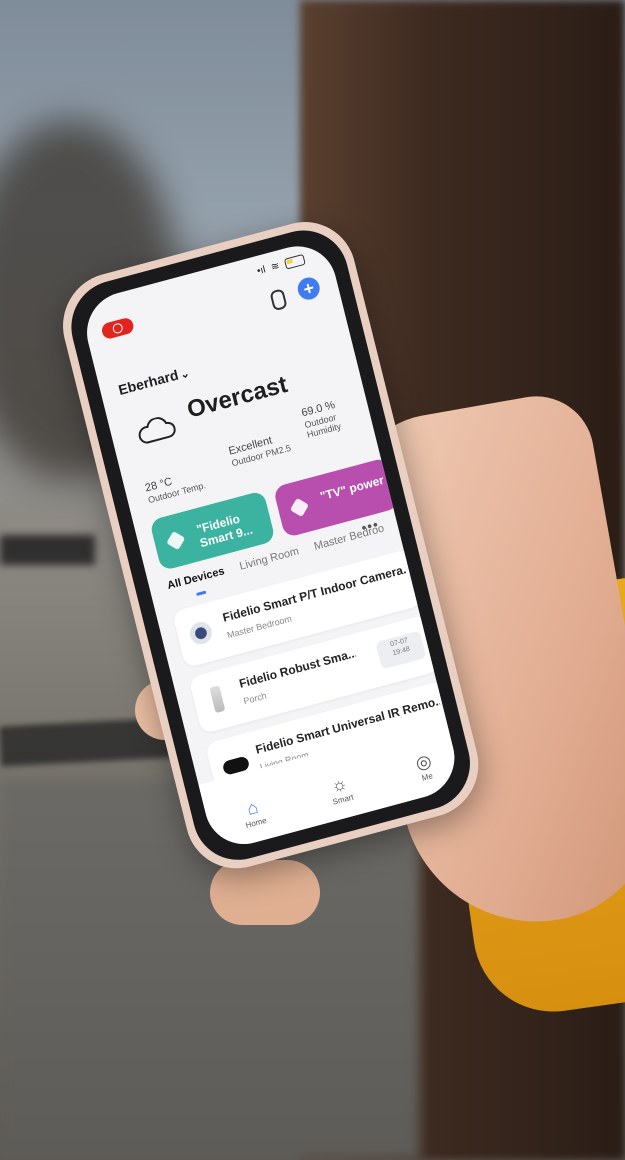 This screenshot has width=625, height=1160. What do you see at coordinates (278, 300) in the screenshot?
I see `microphone-icon` at bounding box center [278, 300].